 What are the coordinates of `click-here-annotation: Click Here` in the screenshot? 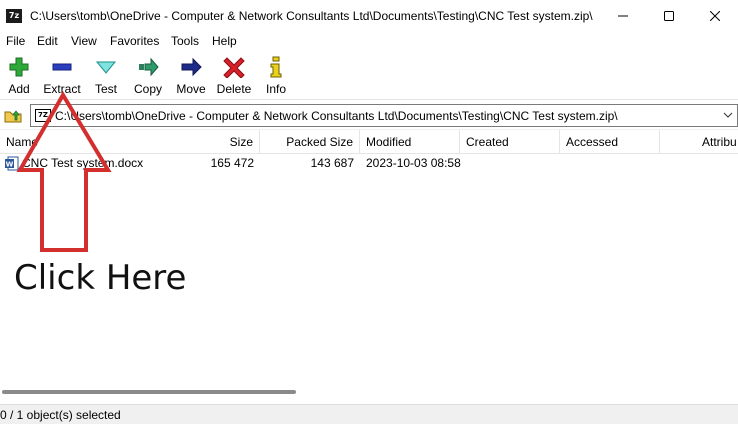 It's located at (100, 278).